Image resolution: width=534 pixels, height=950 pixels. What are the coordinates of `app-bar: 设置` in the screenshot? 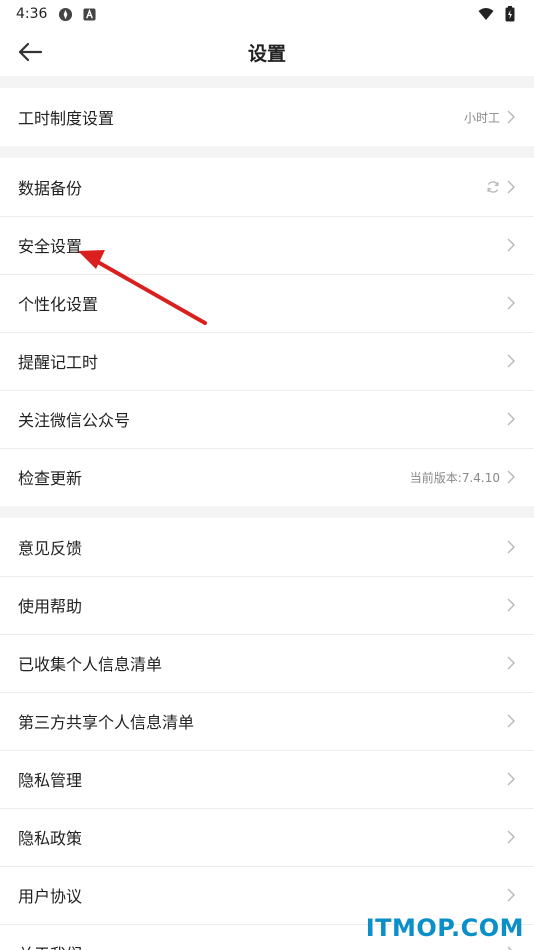 It's located at (267, 52).